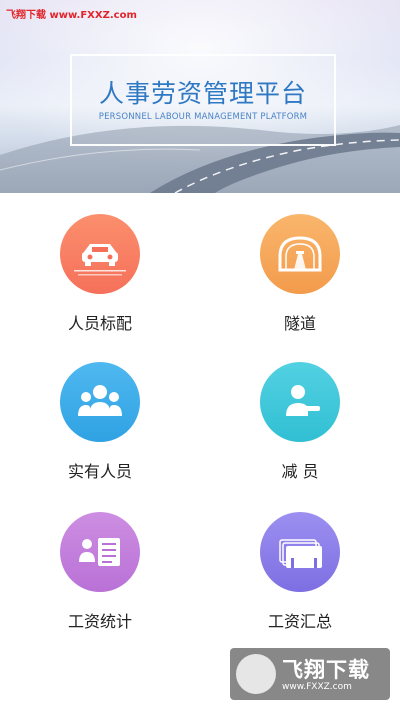 The height and width of the screenshot is (710, 400). Describe the element at coordinates (100, 552) in the screenshot. I see `salary-list-icon` at that location.